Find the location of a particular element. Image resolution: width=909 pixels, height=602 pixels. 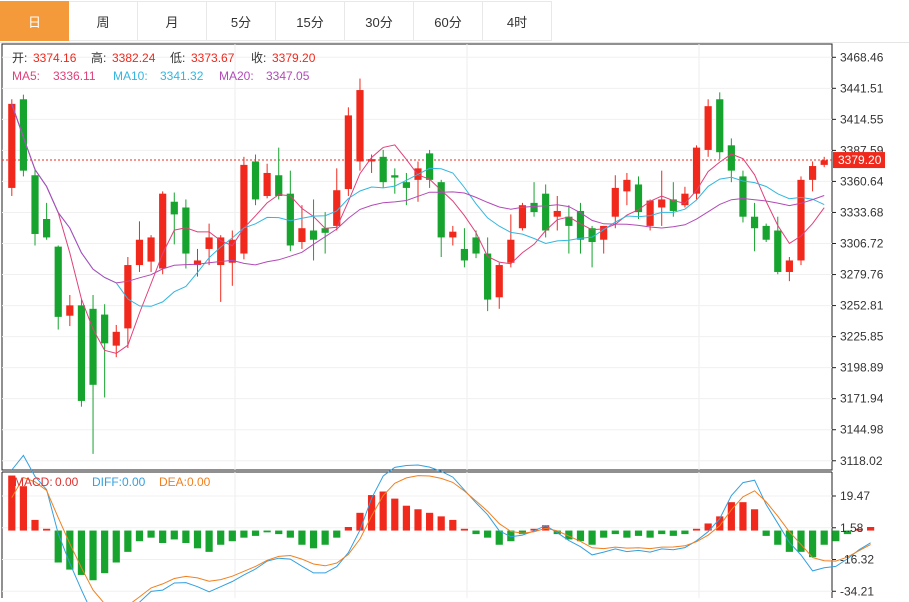

low-label: 低: is located at coordinates (177, 58).